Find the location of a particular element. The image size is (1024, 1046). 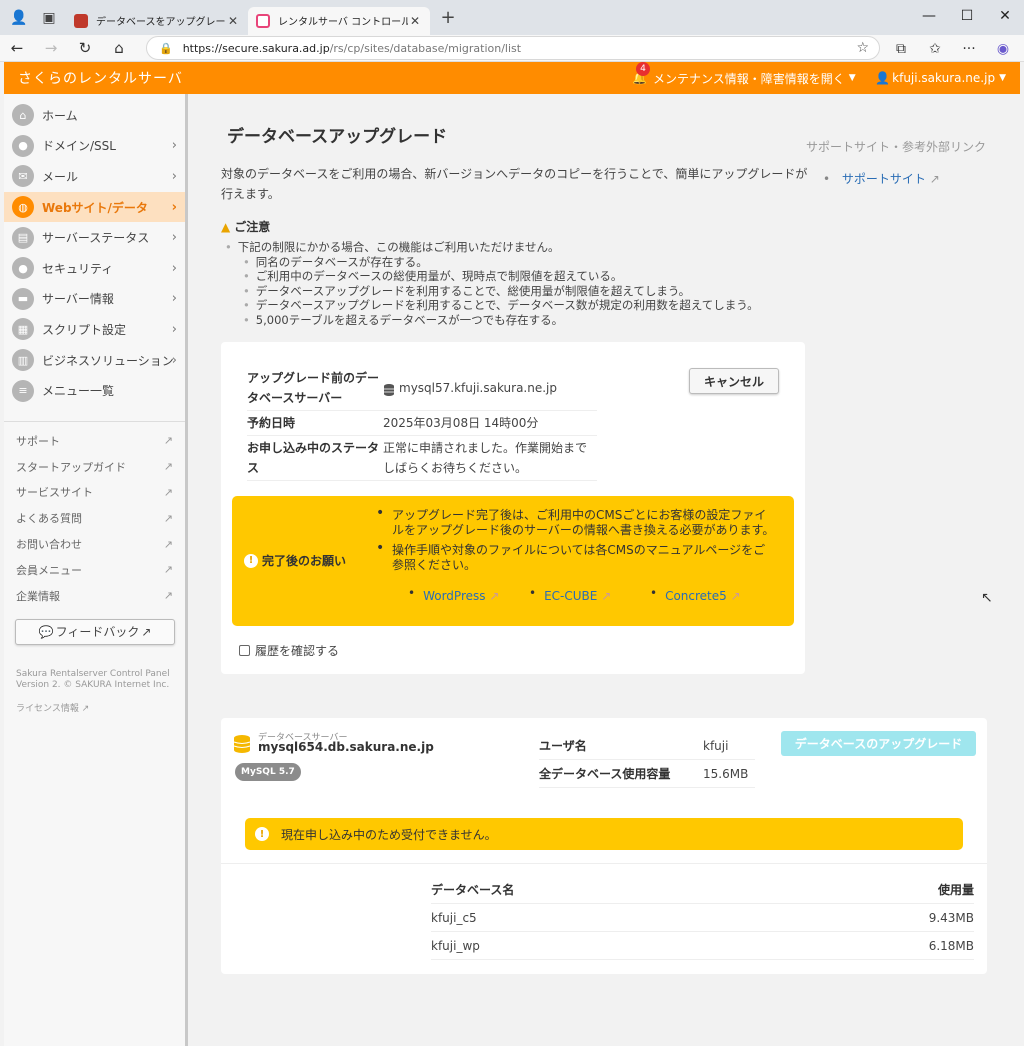

maintenance-label: メンテナンス情報・障害情報を開く is located at coordinates (748, 78).